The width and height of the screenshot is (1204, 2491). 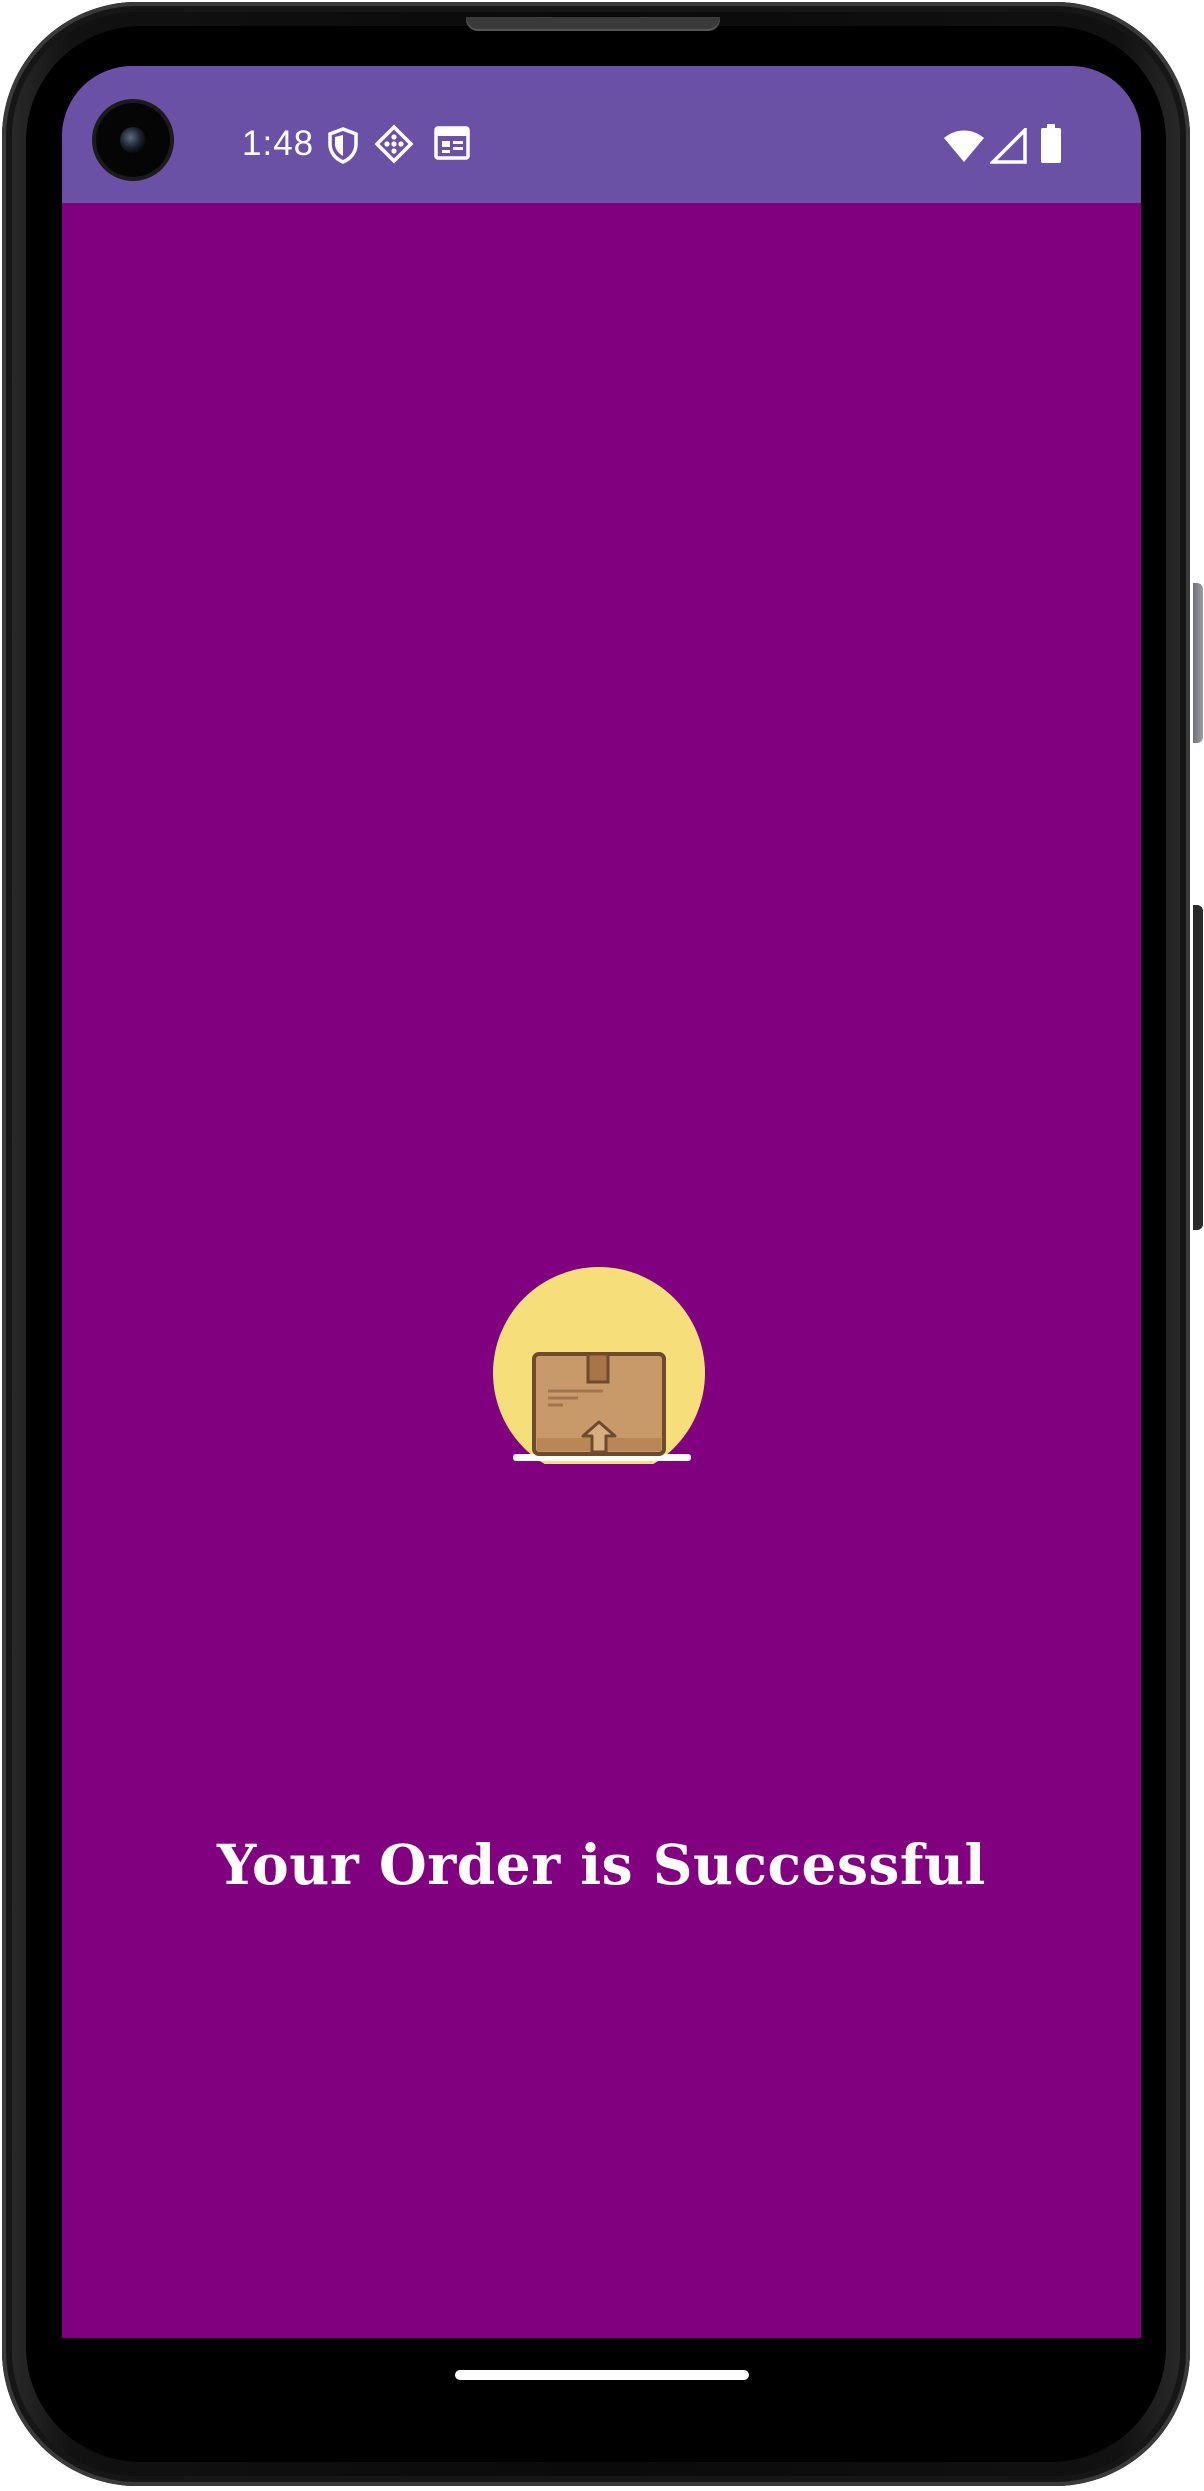 What do you see at coordinates (394, 146) in the screenshot?
I see `game-icon` at bounding box center [394, 146].